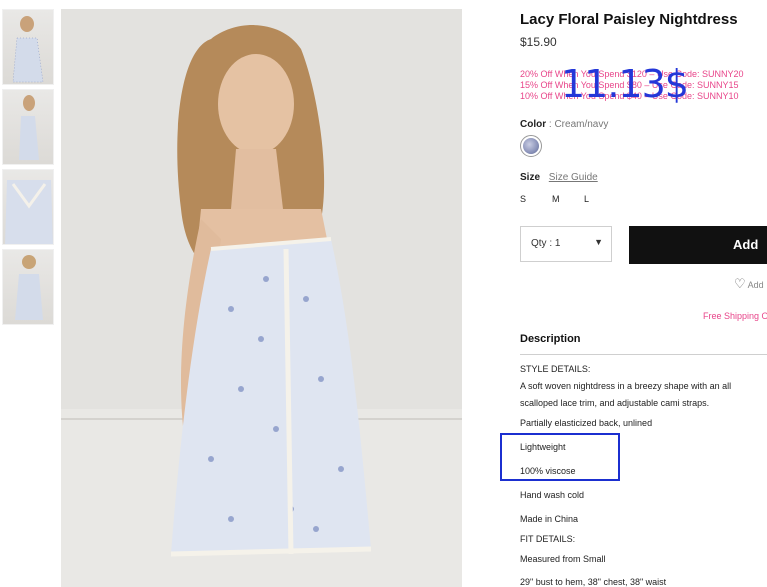 This screenshot has height=587, width=767. I want to click on color-swatch, so click(531, 146).